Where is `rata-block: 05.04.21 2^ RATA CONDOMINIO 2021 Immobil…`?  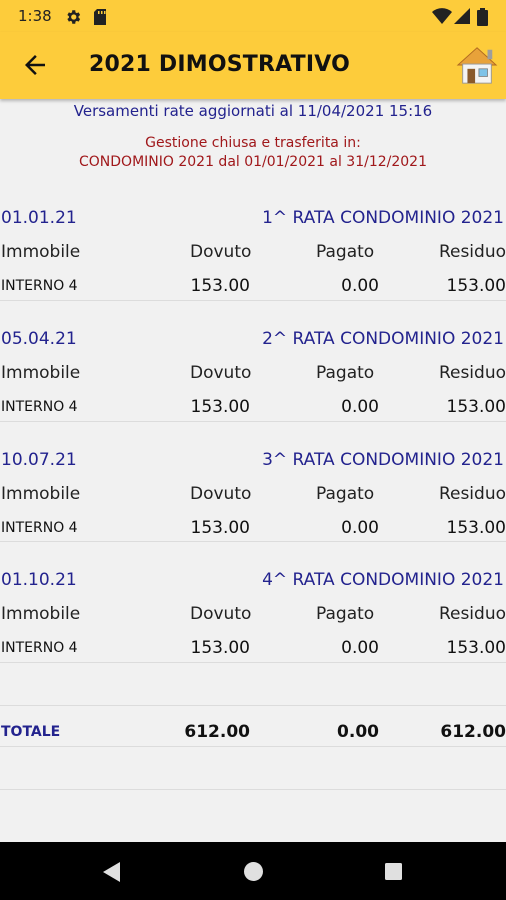 rata-block: 05.04.21 2^ RATA CONDOMINIO 2021 Immobil… is located at coordinates (253, 375).